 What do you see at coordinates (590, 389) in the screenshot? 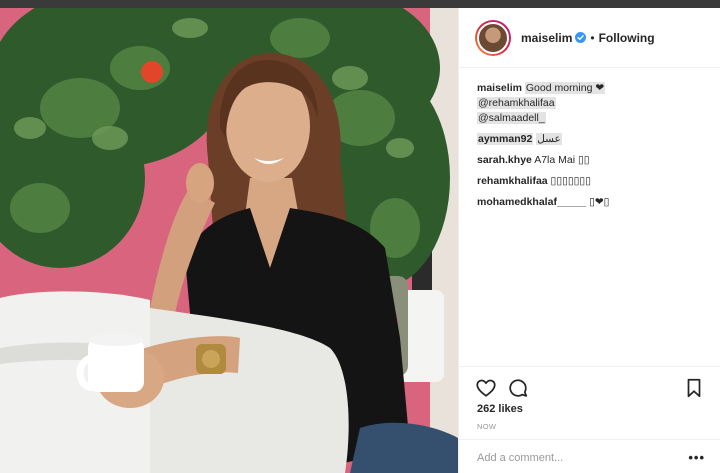
I see `action-icons` at bounding box center [590, 389].